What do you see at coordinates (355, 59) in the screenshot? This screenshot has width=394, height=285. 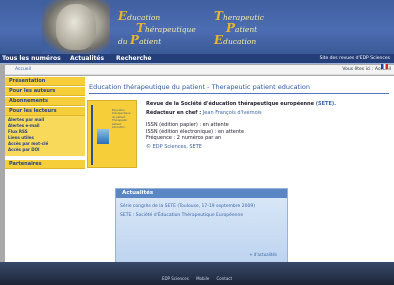 I see `edp-sciences-link: Site des revues d'EDP Sciences` at bounding box center [355, 59].